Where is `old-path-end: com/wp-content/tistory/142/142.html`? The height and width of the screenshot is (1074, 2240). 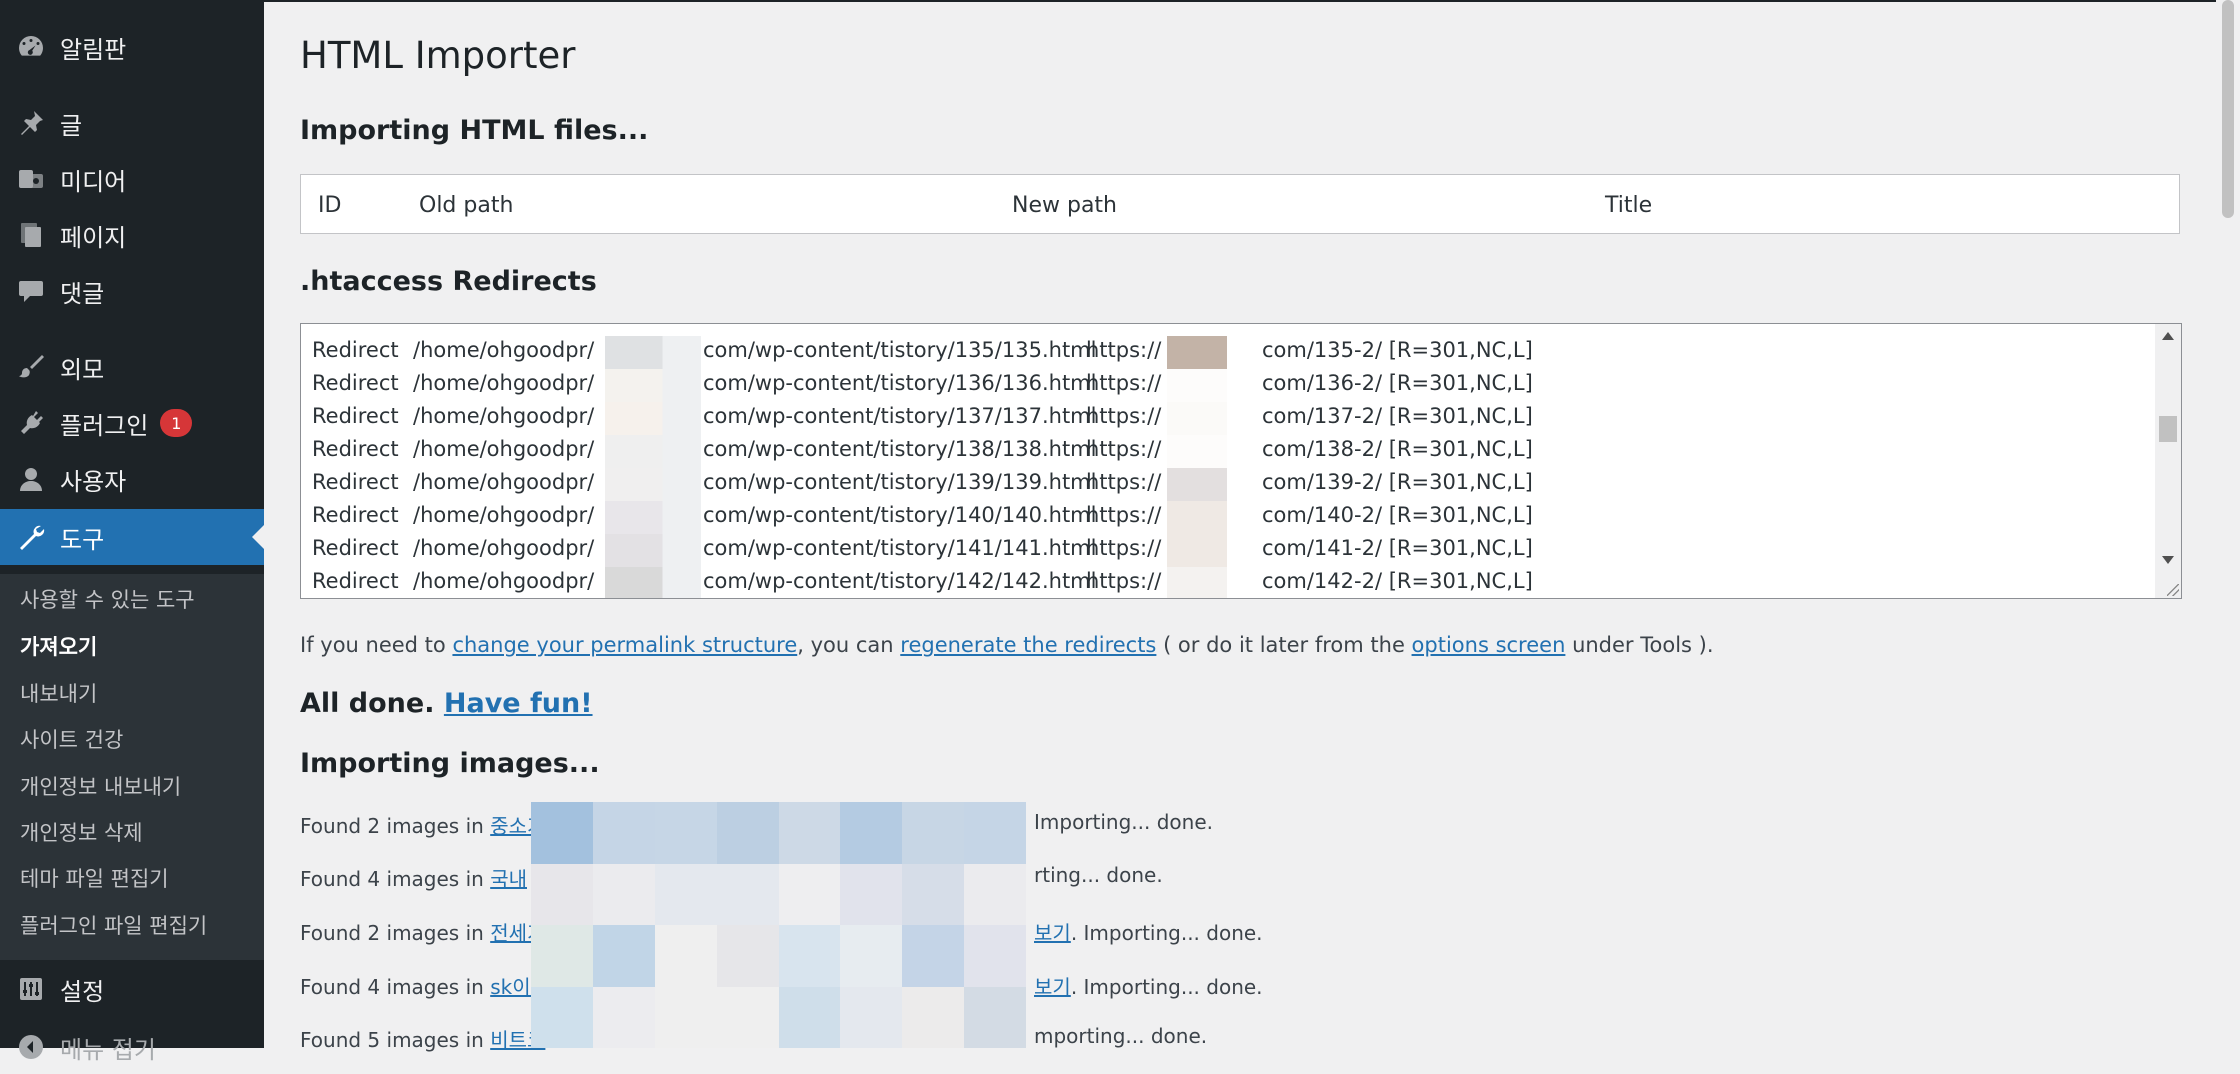 old-path-end: com/wp-content/tistory/142/142.html is located at coordinates (900, 581).